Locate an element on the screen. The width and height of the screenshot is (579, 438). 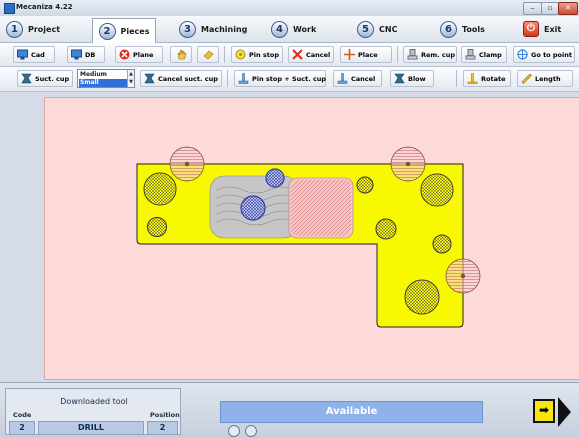
close-icon: ✕ is located at coordinates (568, 8).